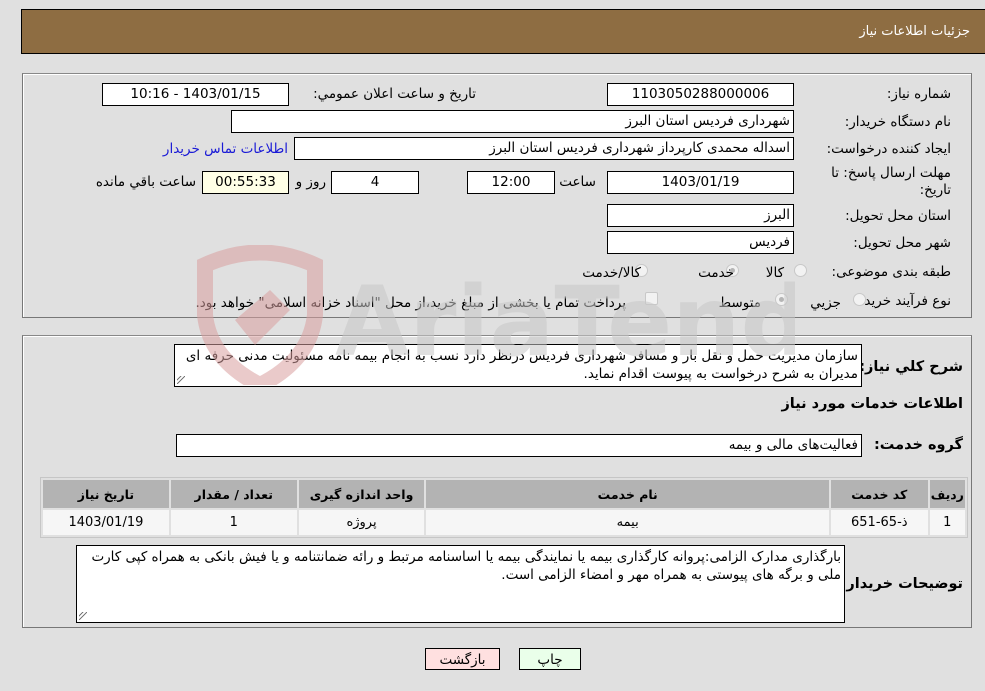 The image size is (985, 691). What do you see at coordinates (700, 94) in the screenshot?
I see `need-number-field: 1103050288000006` at bounding box center [700, 94].